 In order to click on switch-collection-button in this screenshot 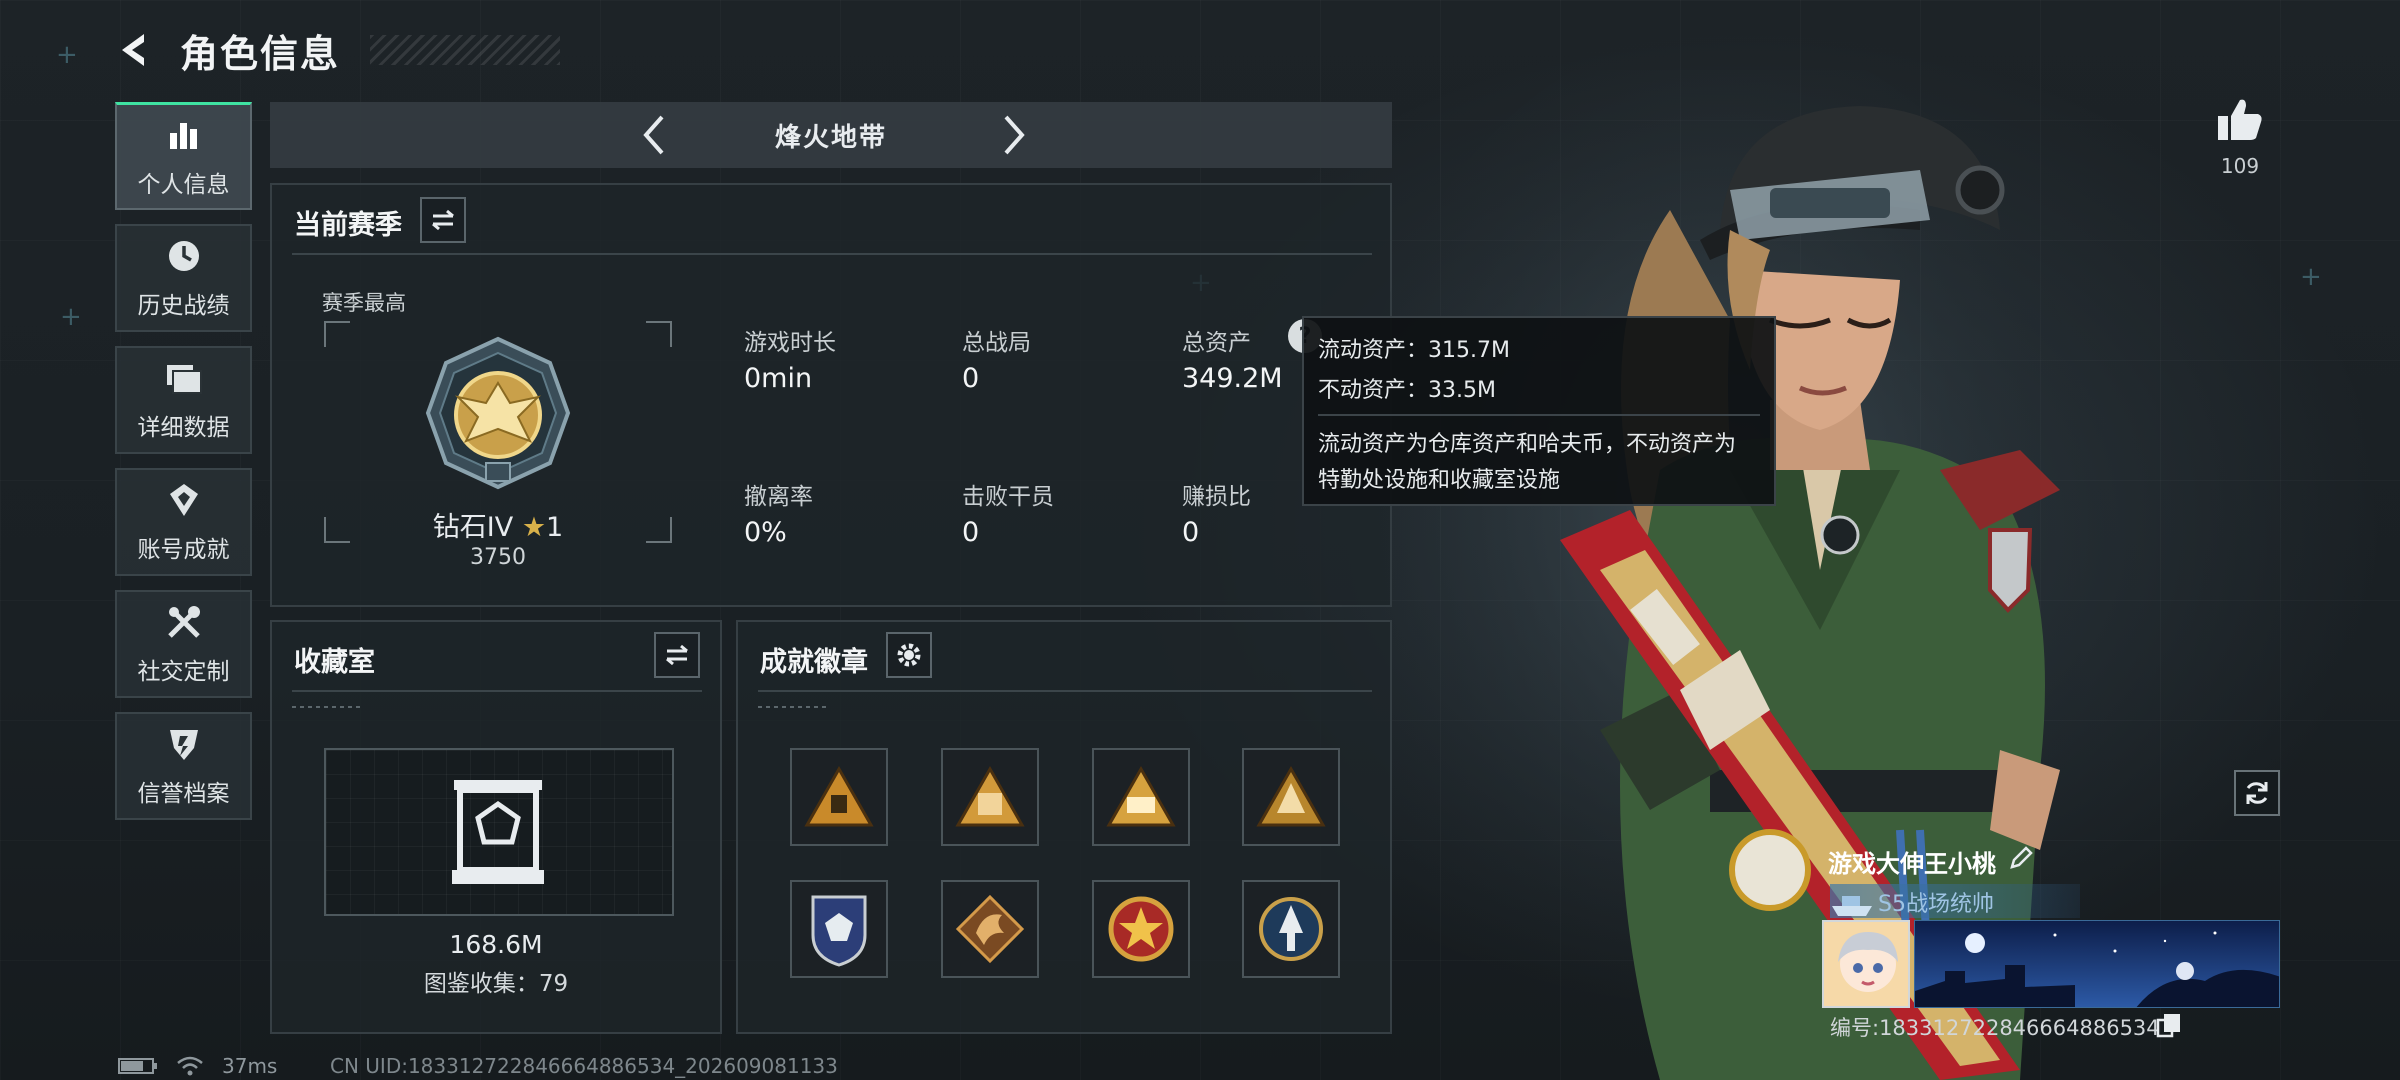, I will do `click(677, 655)`.